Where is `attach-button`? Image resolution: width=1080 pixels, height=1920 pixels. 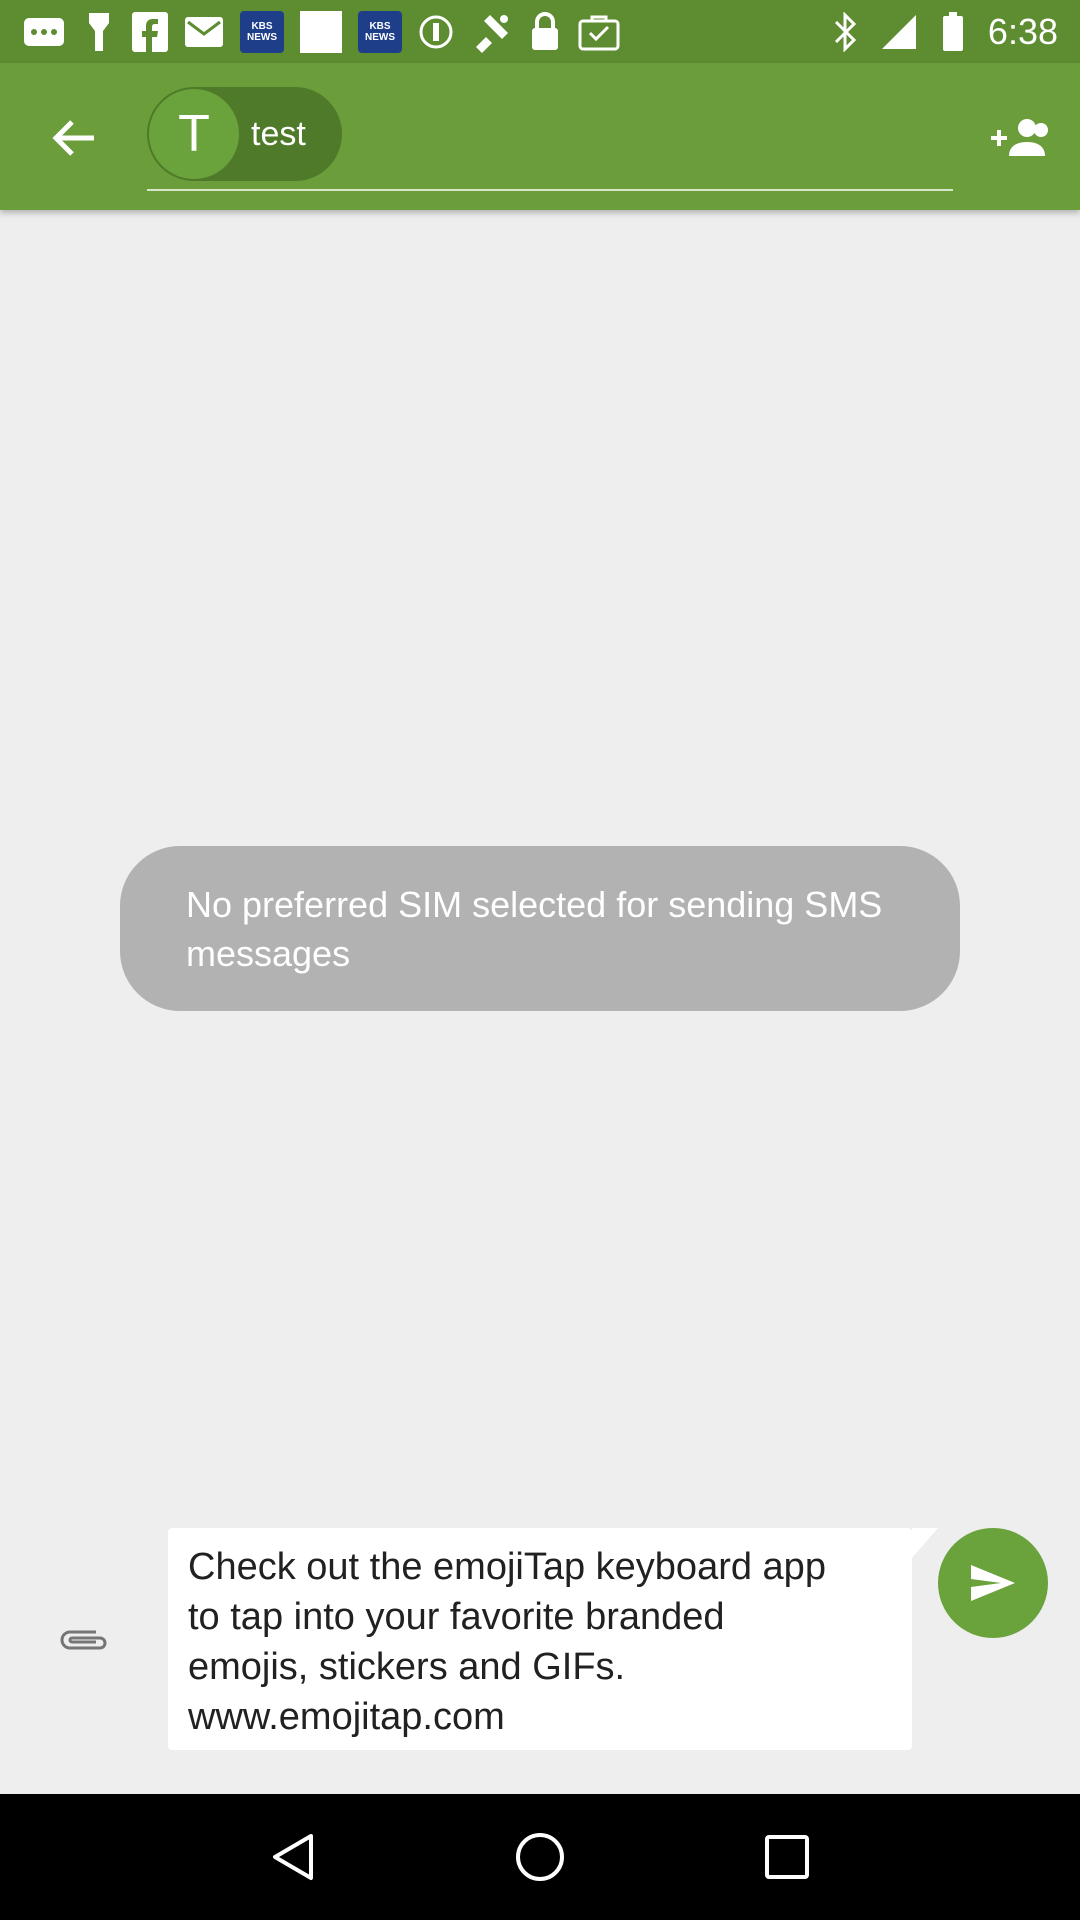 attach-button is located at coordinates (84, 1640).